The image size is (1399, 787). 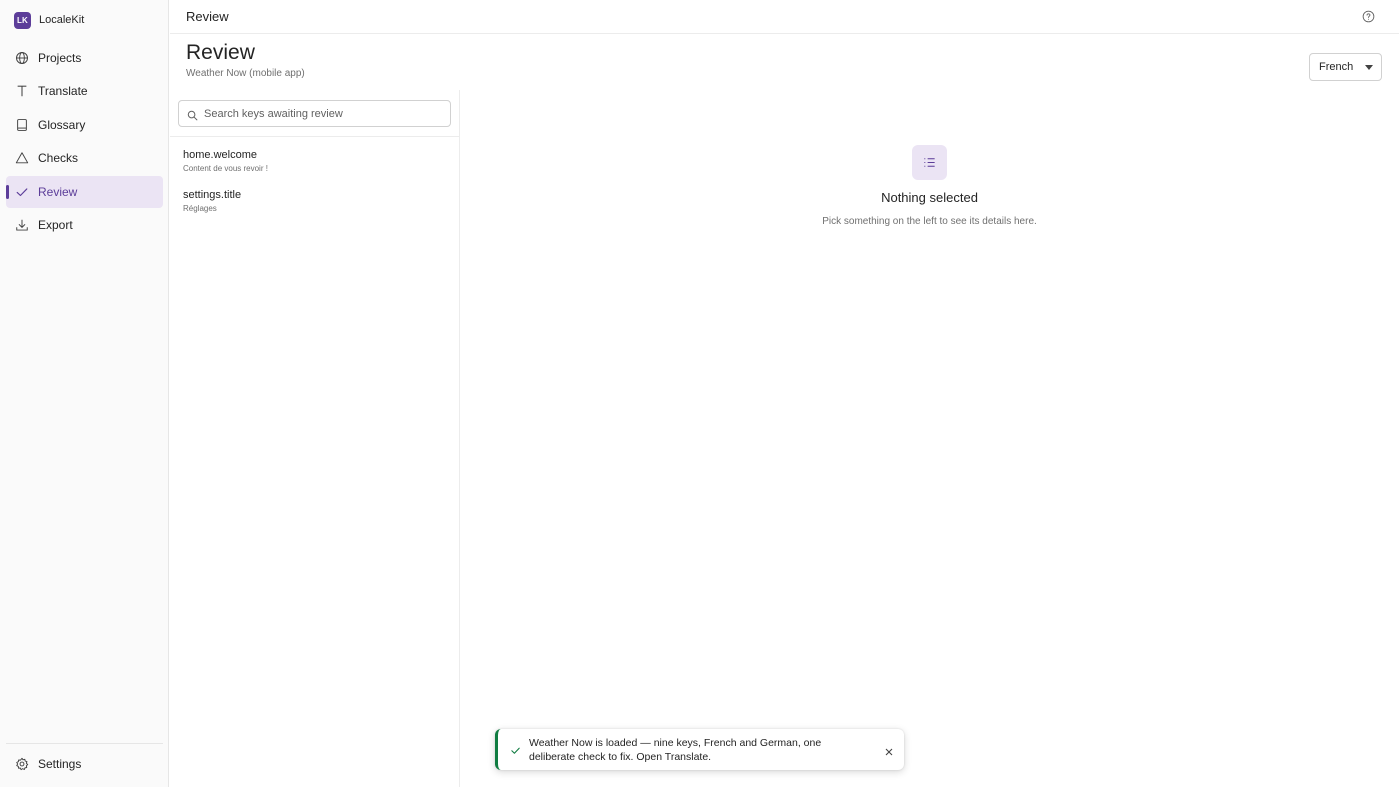 What do you see at coordinates (317, 167) in the screenshot?
I see `list-item: home.welcome Content de vous revoir !` at bounding box center [317, 167].